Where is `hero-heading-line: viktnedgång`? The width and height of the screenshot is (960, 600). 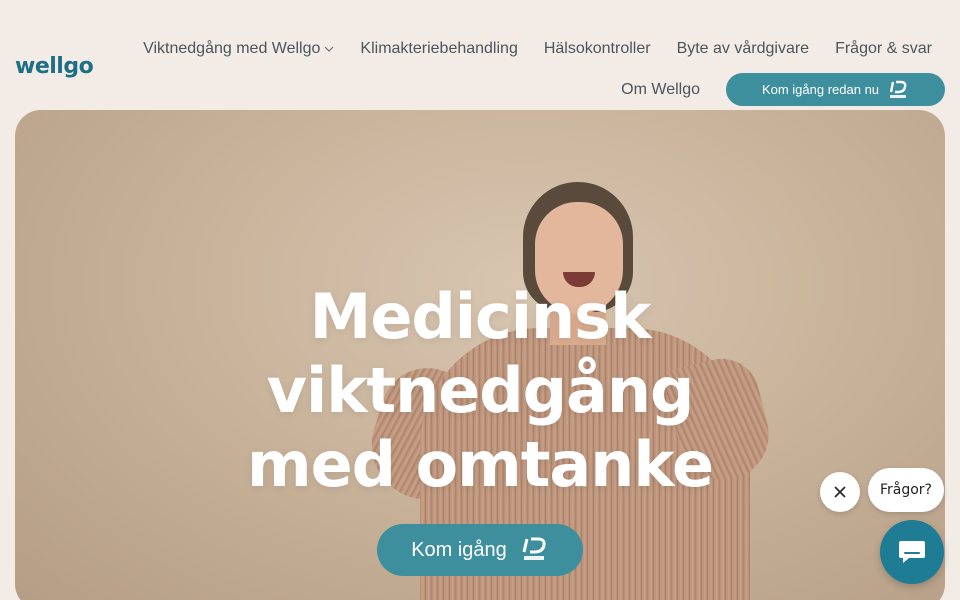
hero-heading-line: viktnedgång is located at coordinates (480, 390).